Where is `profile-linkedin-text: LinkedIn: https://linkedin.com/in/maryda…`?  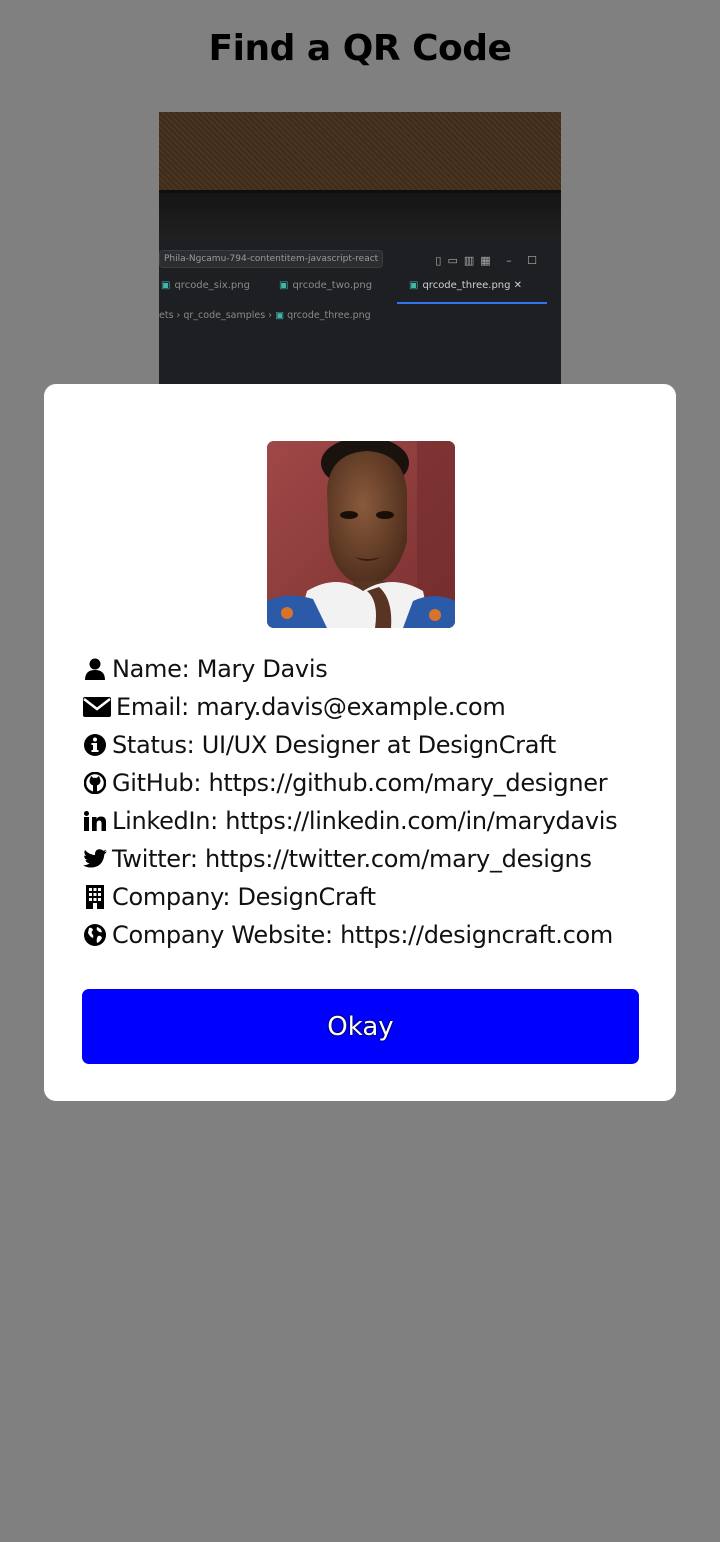
profile-linkedin-text: LinkedIn: https://linkedin.com/in/maryda… is located at coordinates (365, 821).